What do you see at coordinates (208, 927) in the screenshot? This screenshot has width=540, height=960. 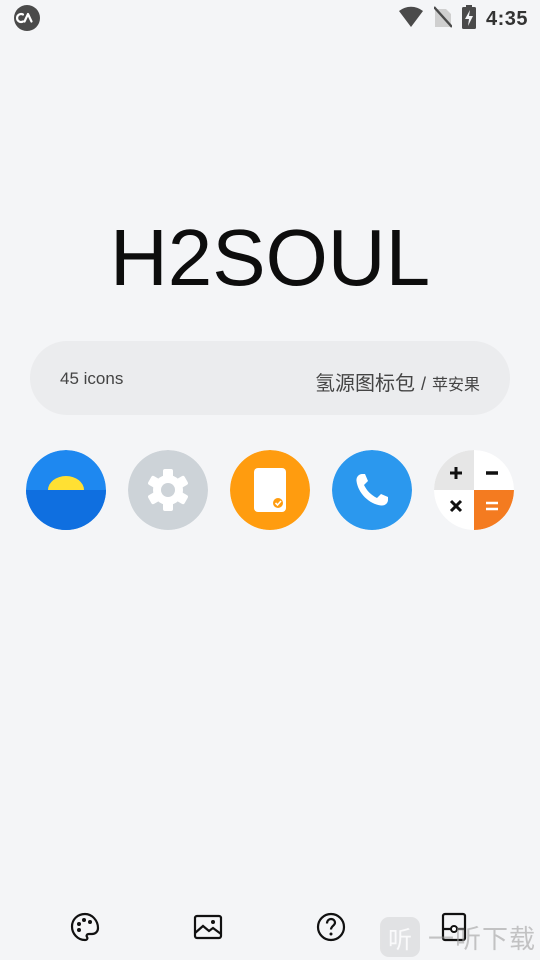 I see `wallpapers-icon` at bounding box center [208, 927].